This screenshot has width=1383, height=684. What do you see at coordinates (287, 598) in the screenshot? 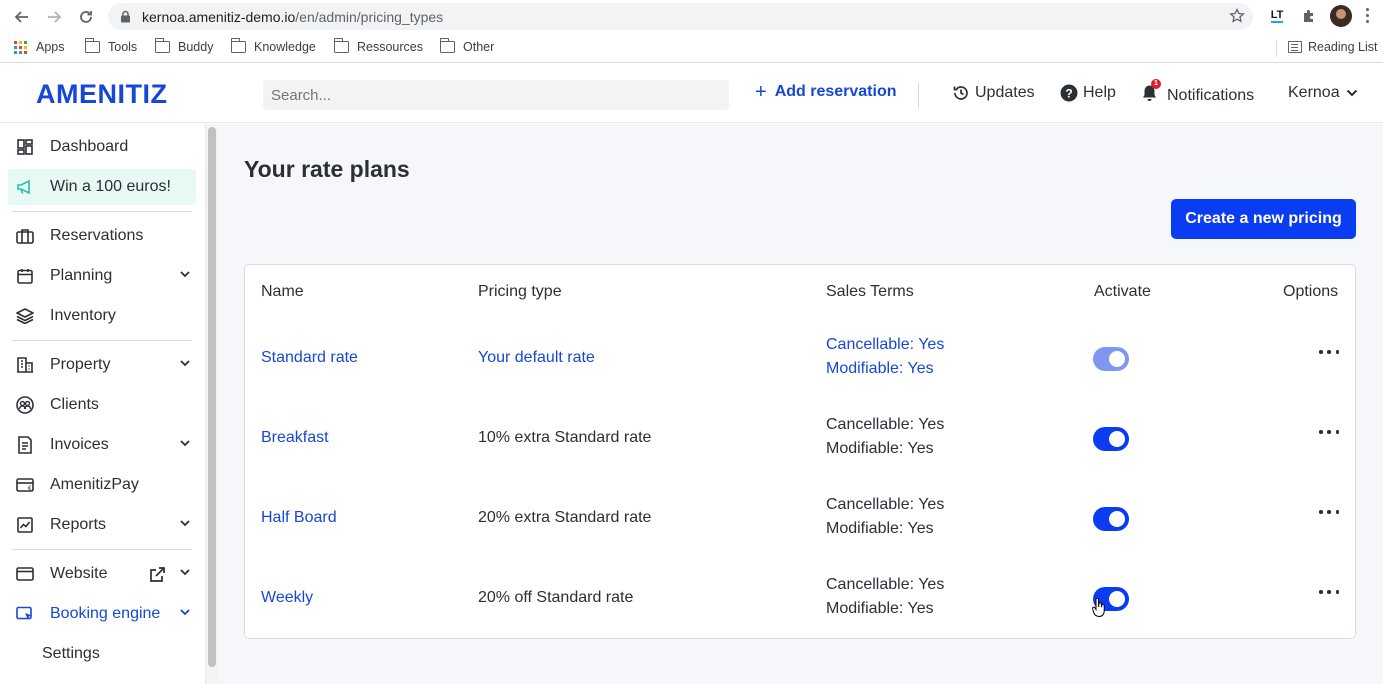
I see `rate-name-link: Weekly` at bounding box center [287, 598].